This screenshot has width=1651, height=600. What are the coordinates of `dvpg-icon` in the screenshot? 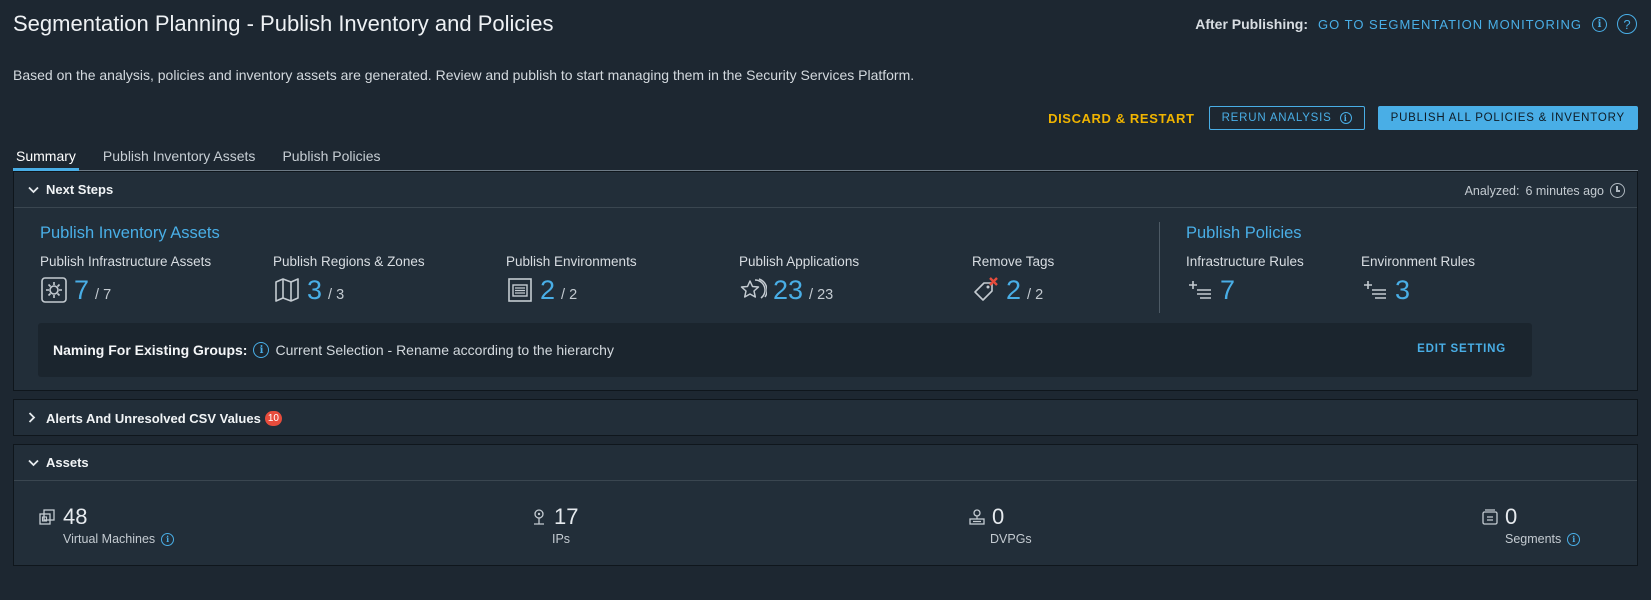 It's located at (977, 517).